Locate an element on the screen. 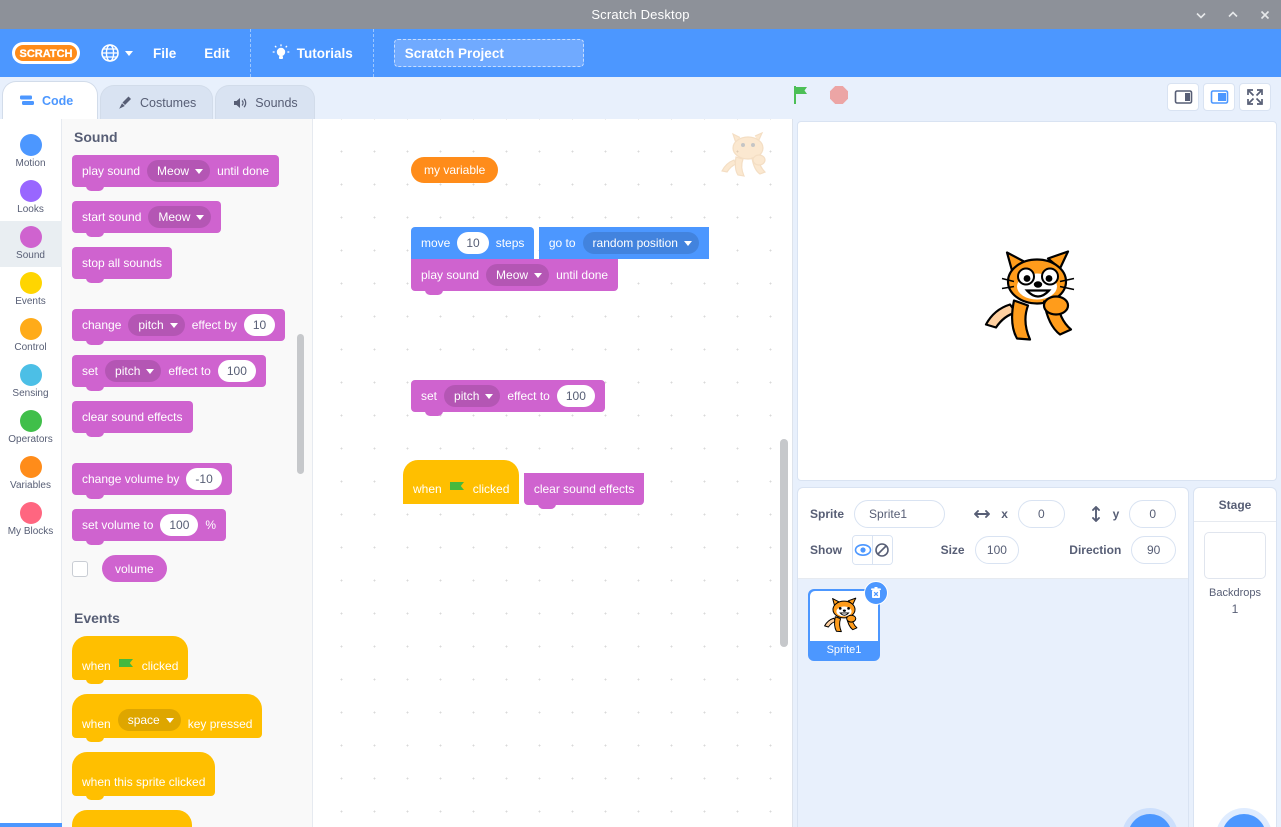  tab-sounds: Sounds is located at coordinates (265, 102).